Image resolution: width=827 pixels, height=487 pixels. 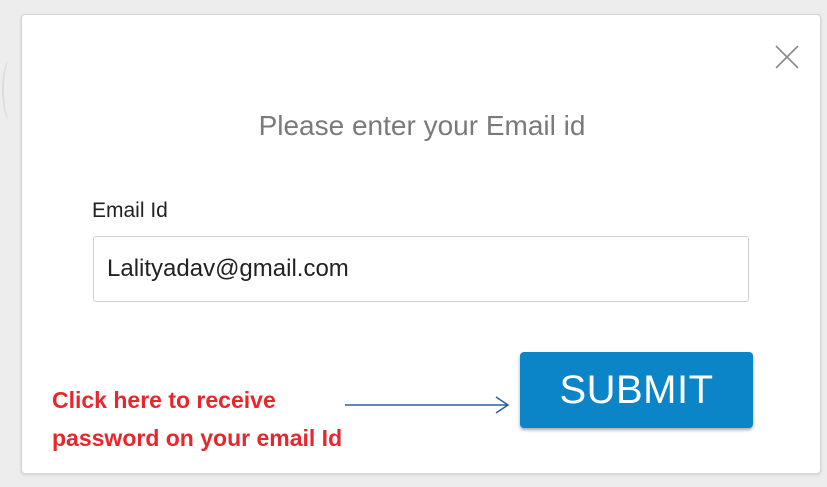 I want to click on backdrop-edge, so click(x=10, y=90).